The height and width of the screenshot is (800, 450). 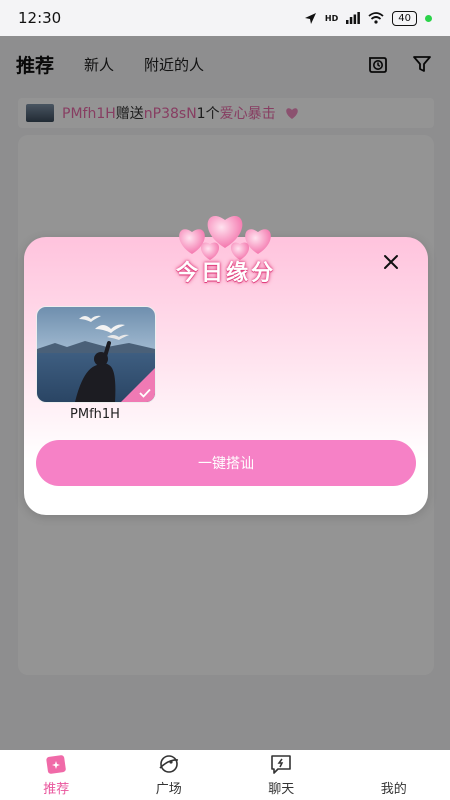 What do you see at coordinates (310, 18) in the screenshot?
I see `location-icon` at bounding box center [310, 18].